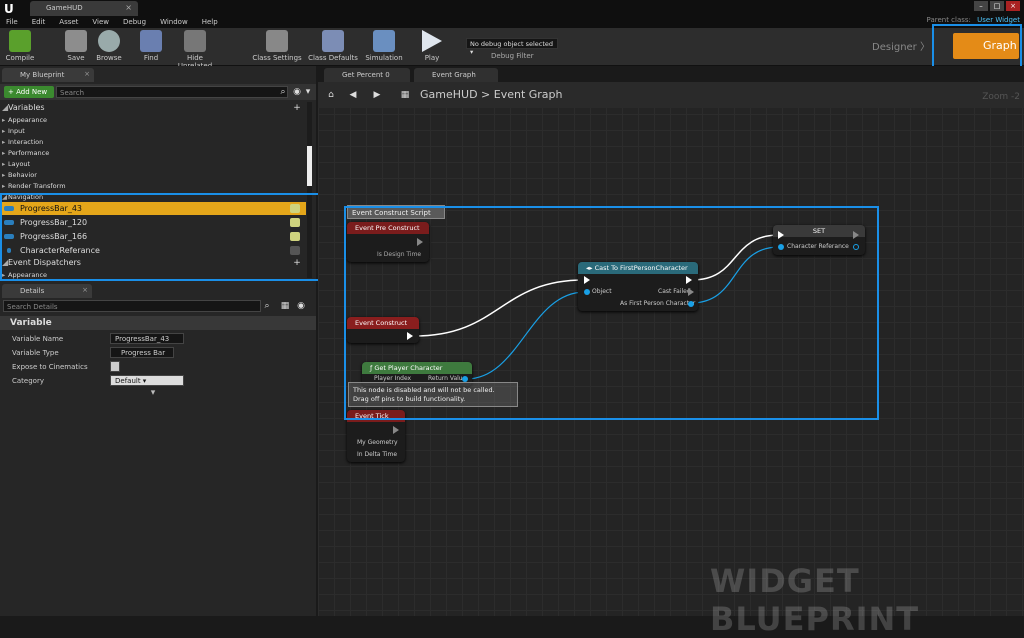 This screenshot has width=1024, height=638. I want to click on node-header: ◂▸ Cast To FirstPersonCharacter, so click(638, 268).